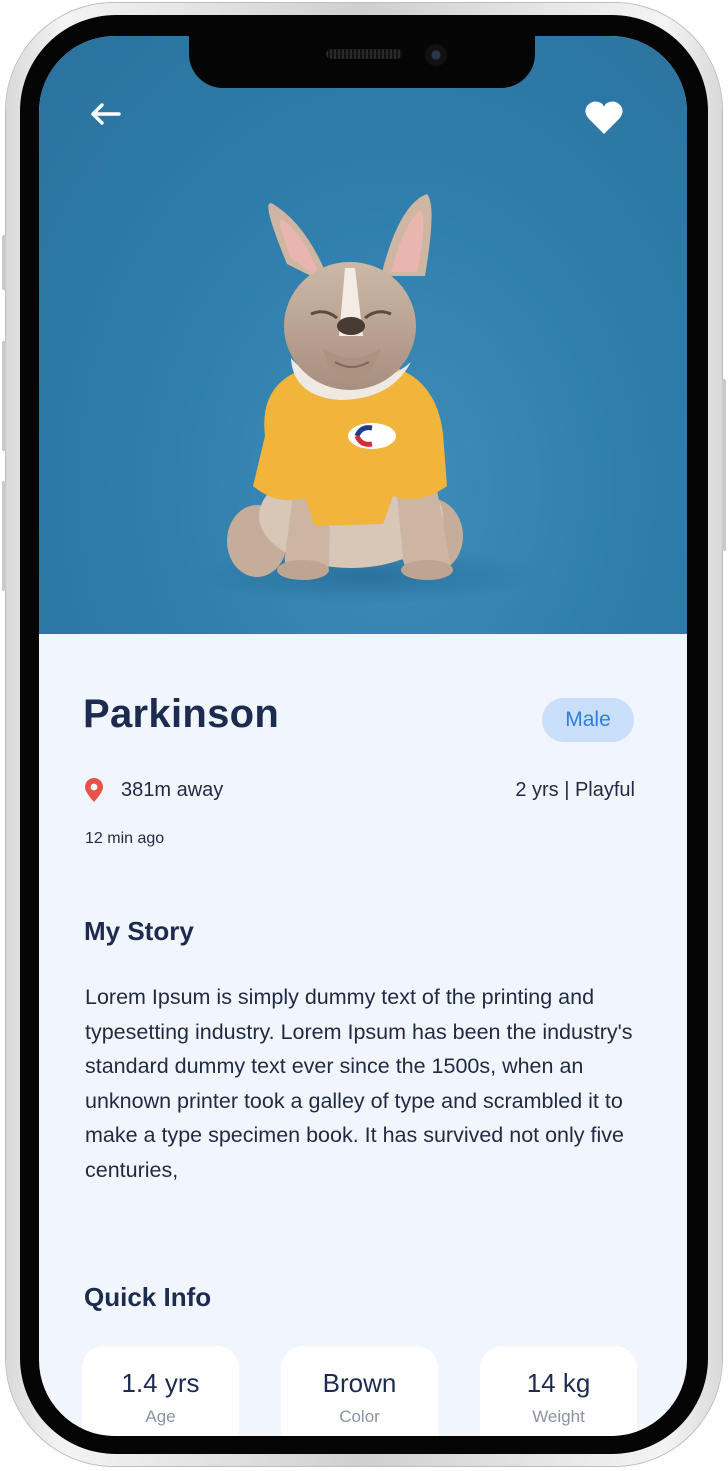 This screenshot has height=1471, width=728. What do you see at coordinates (4, 536) in the screenshot?
I see `volume-down-button` at bounding box center [4, 536].